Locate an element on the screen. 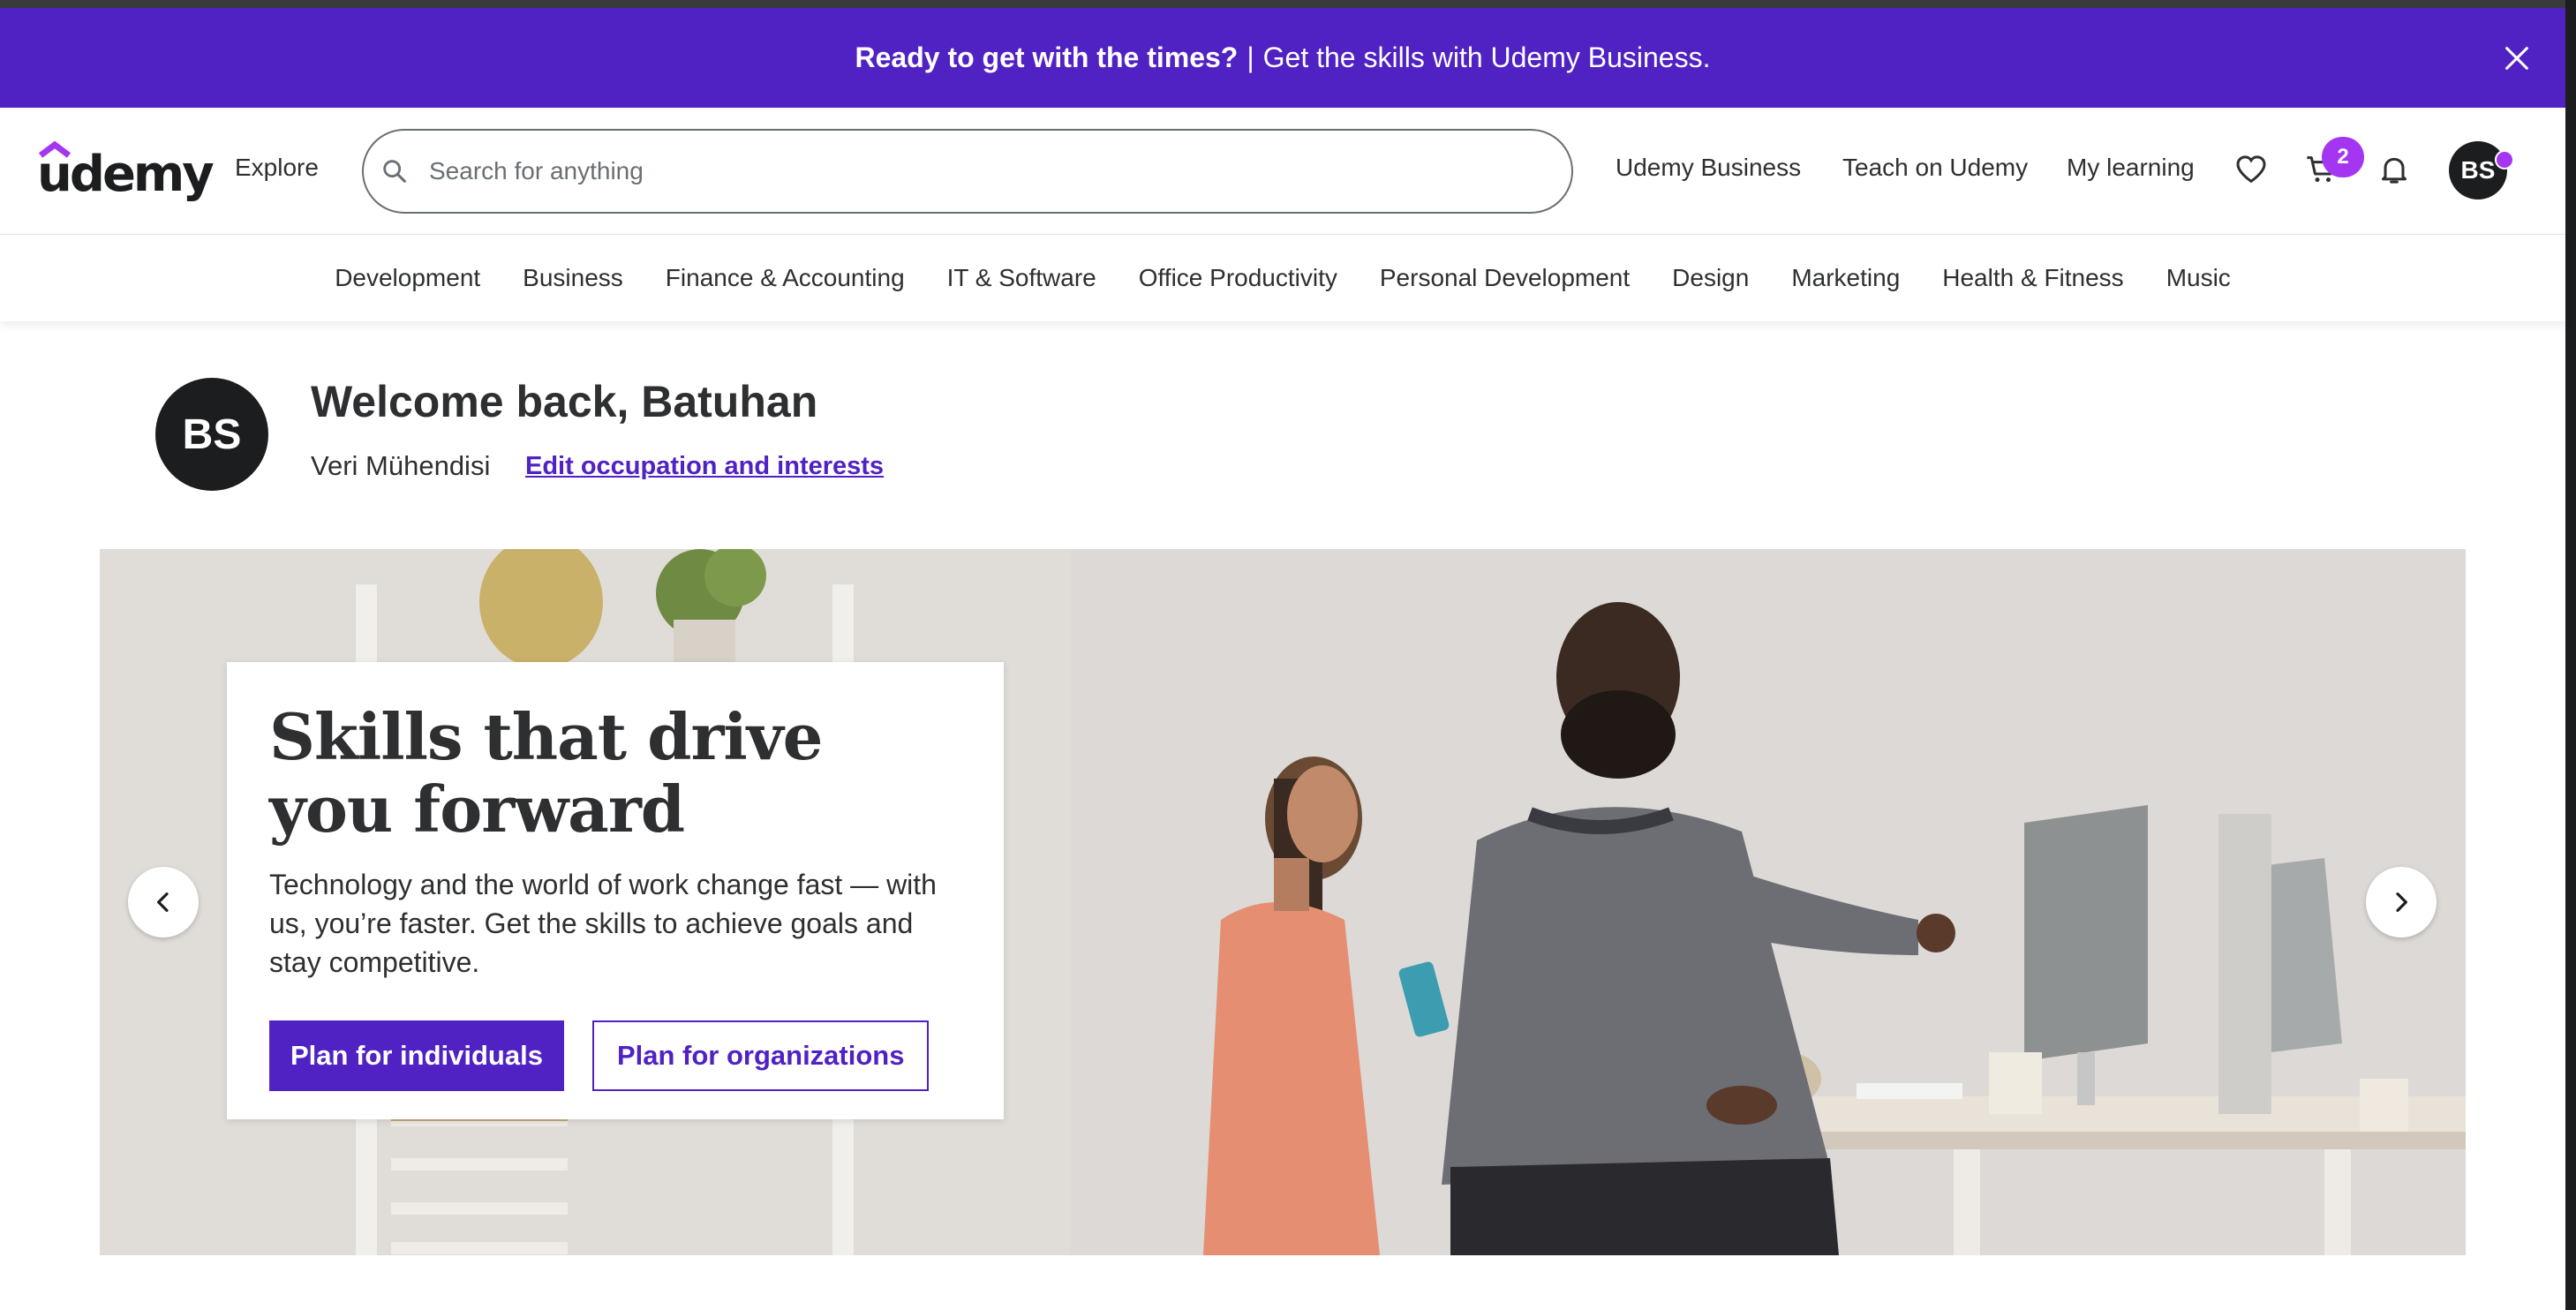  occupation-text: Veri Mühendisi is located at coordinates (401, 465).